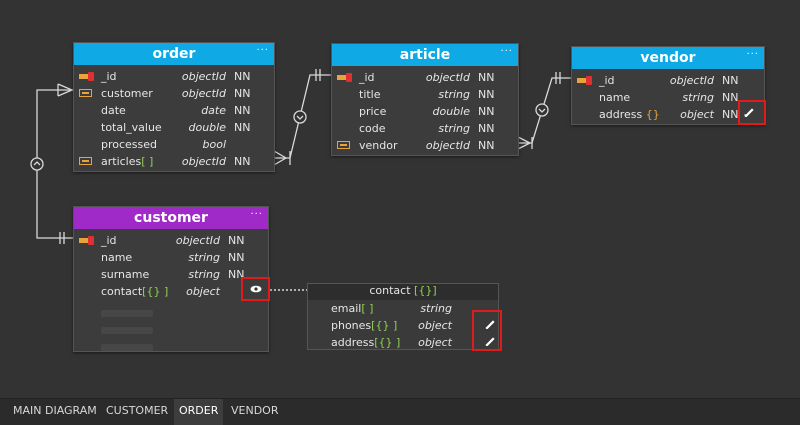 Image resolution: width=800 pixels, height=425 pixels. What do you see at coordinates (135, 291) in the screenshot?
I see `field-name: contact[{} ]` at bounding box center [135, 291].